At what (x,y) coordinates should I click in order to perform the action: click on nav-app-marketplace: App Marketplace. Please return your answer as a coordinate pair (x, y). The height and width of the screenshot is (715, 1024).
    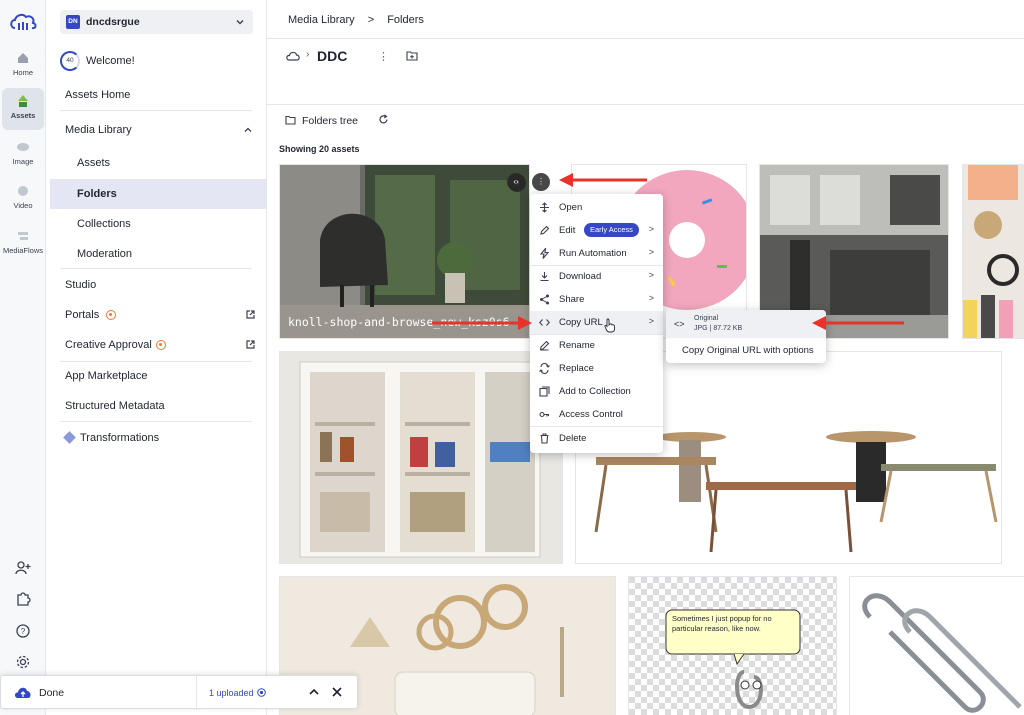
    Looking at the image, I should click on (158, 376).